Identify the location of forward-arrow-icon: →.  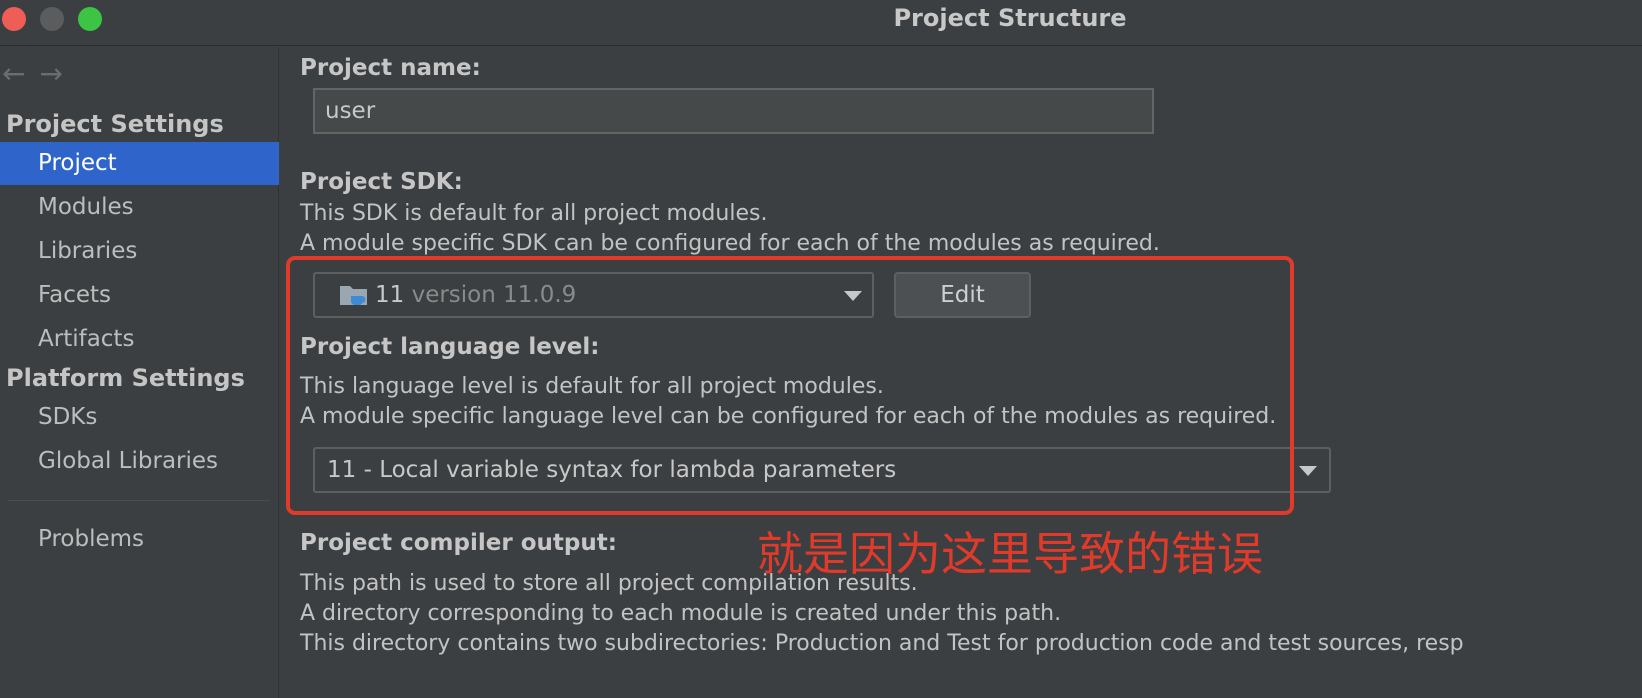
(57, 73).